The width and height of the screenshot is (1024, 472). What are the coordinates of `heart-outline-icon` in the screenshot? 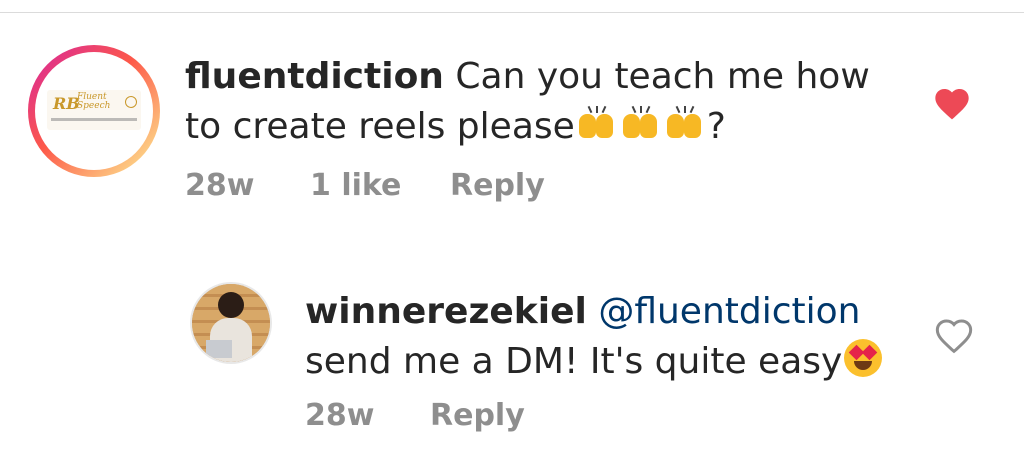 It's located at (954, 336).